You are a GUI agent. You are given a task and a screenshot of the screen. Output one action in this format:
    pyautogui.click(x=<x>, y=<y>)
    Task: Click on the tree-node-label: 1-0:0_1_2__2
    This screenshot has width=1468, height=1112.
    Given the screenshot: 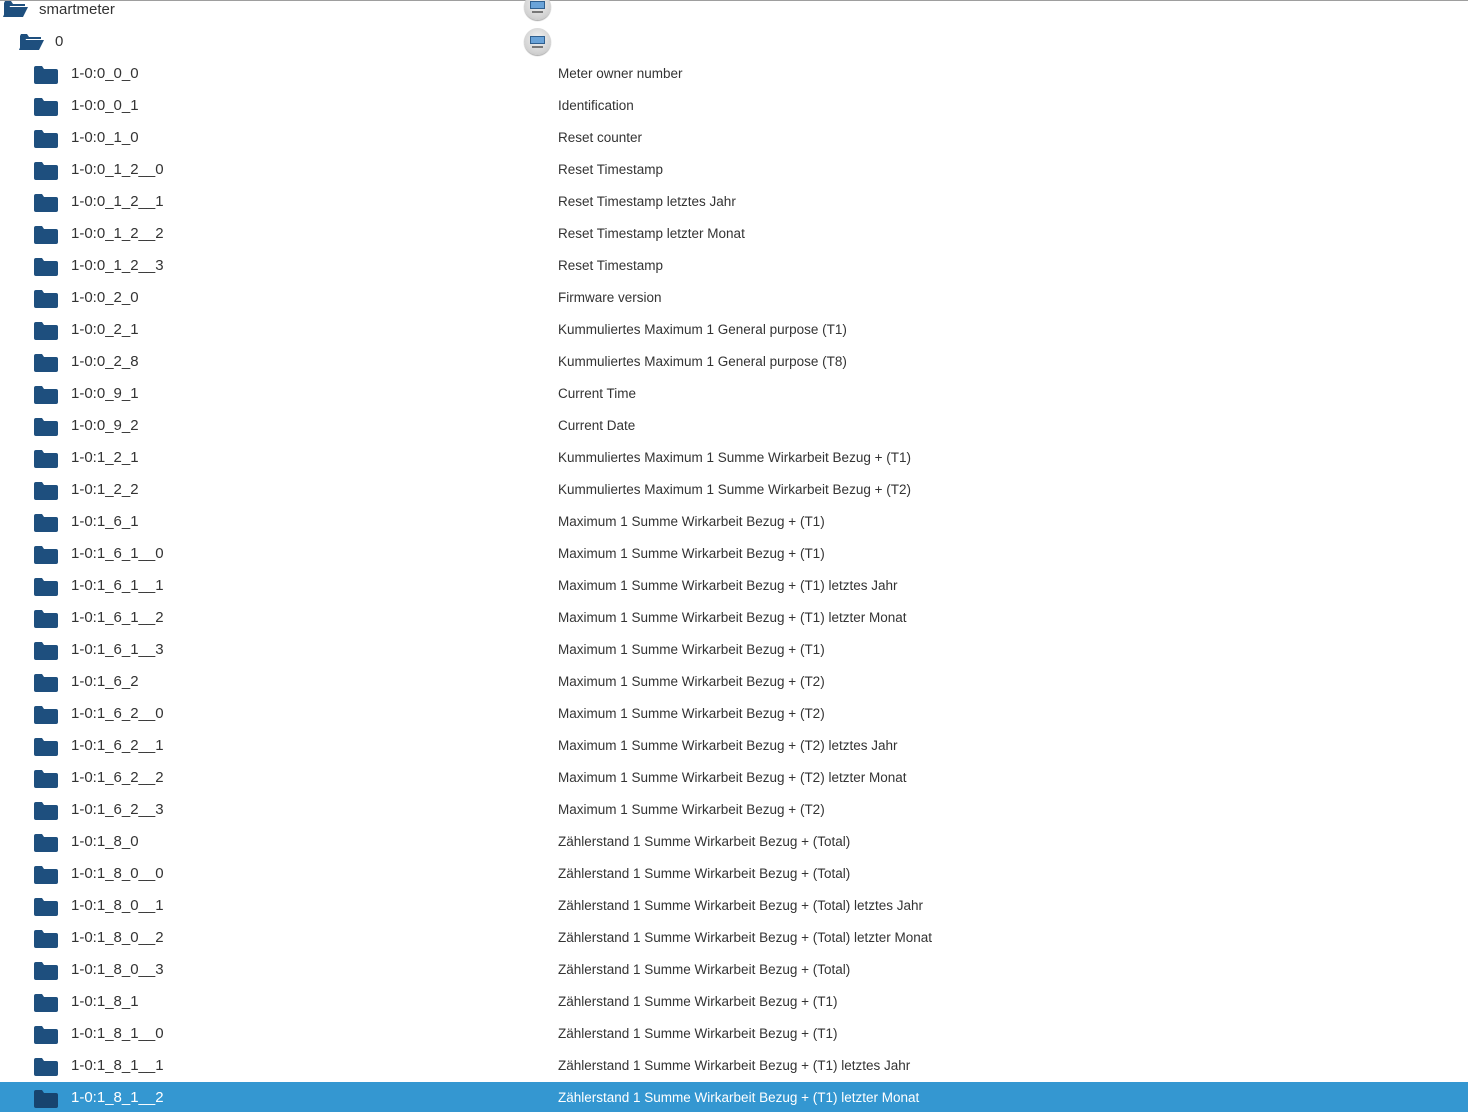 What is the action you would take?
    pyautogui.click(x=117, y=234)
    